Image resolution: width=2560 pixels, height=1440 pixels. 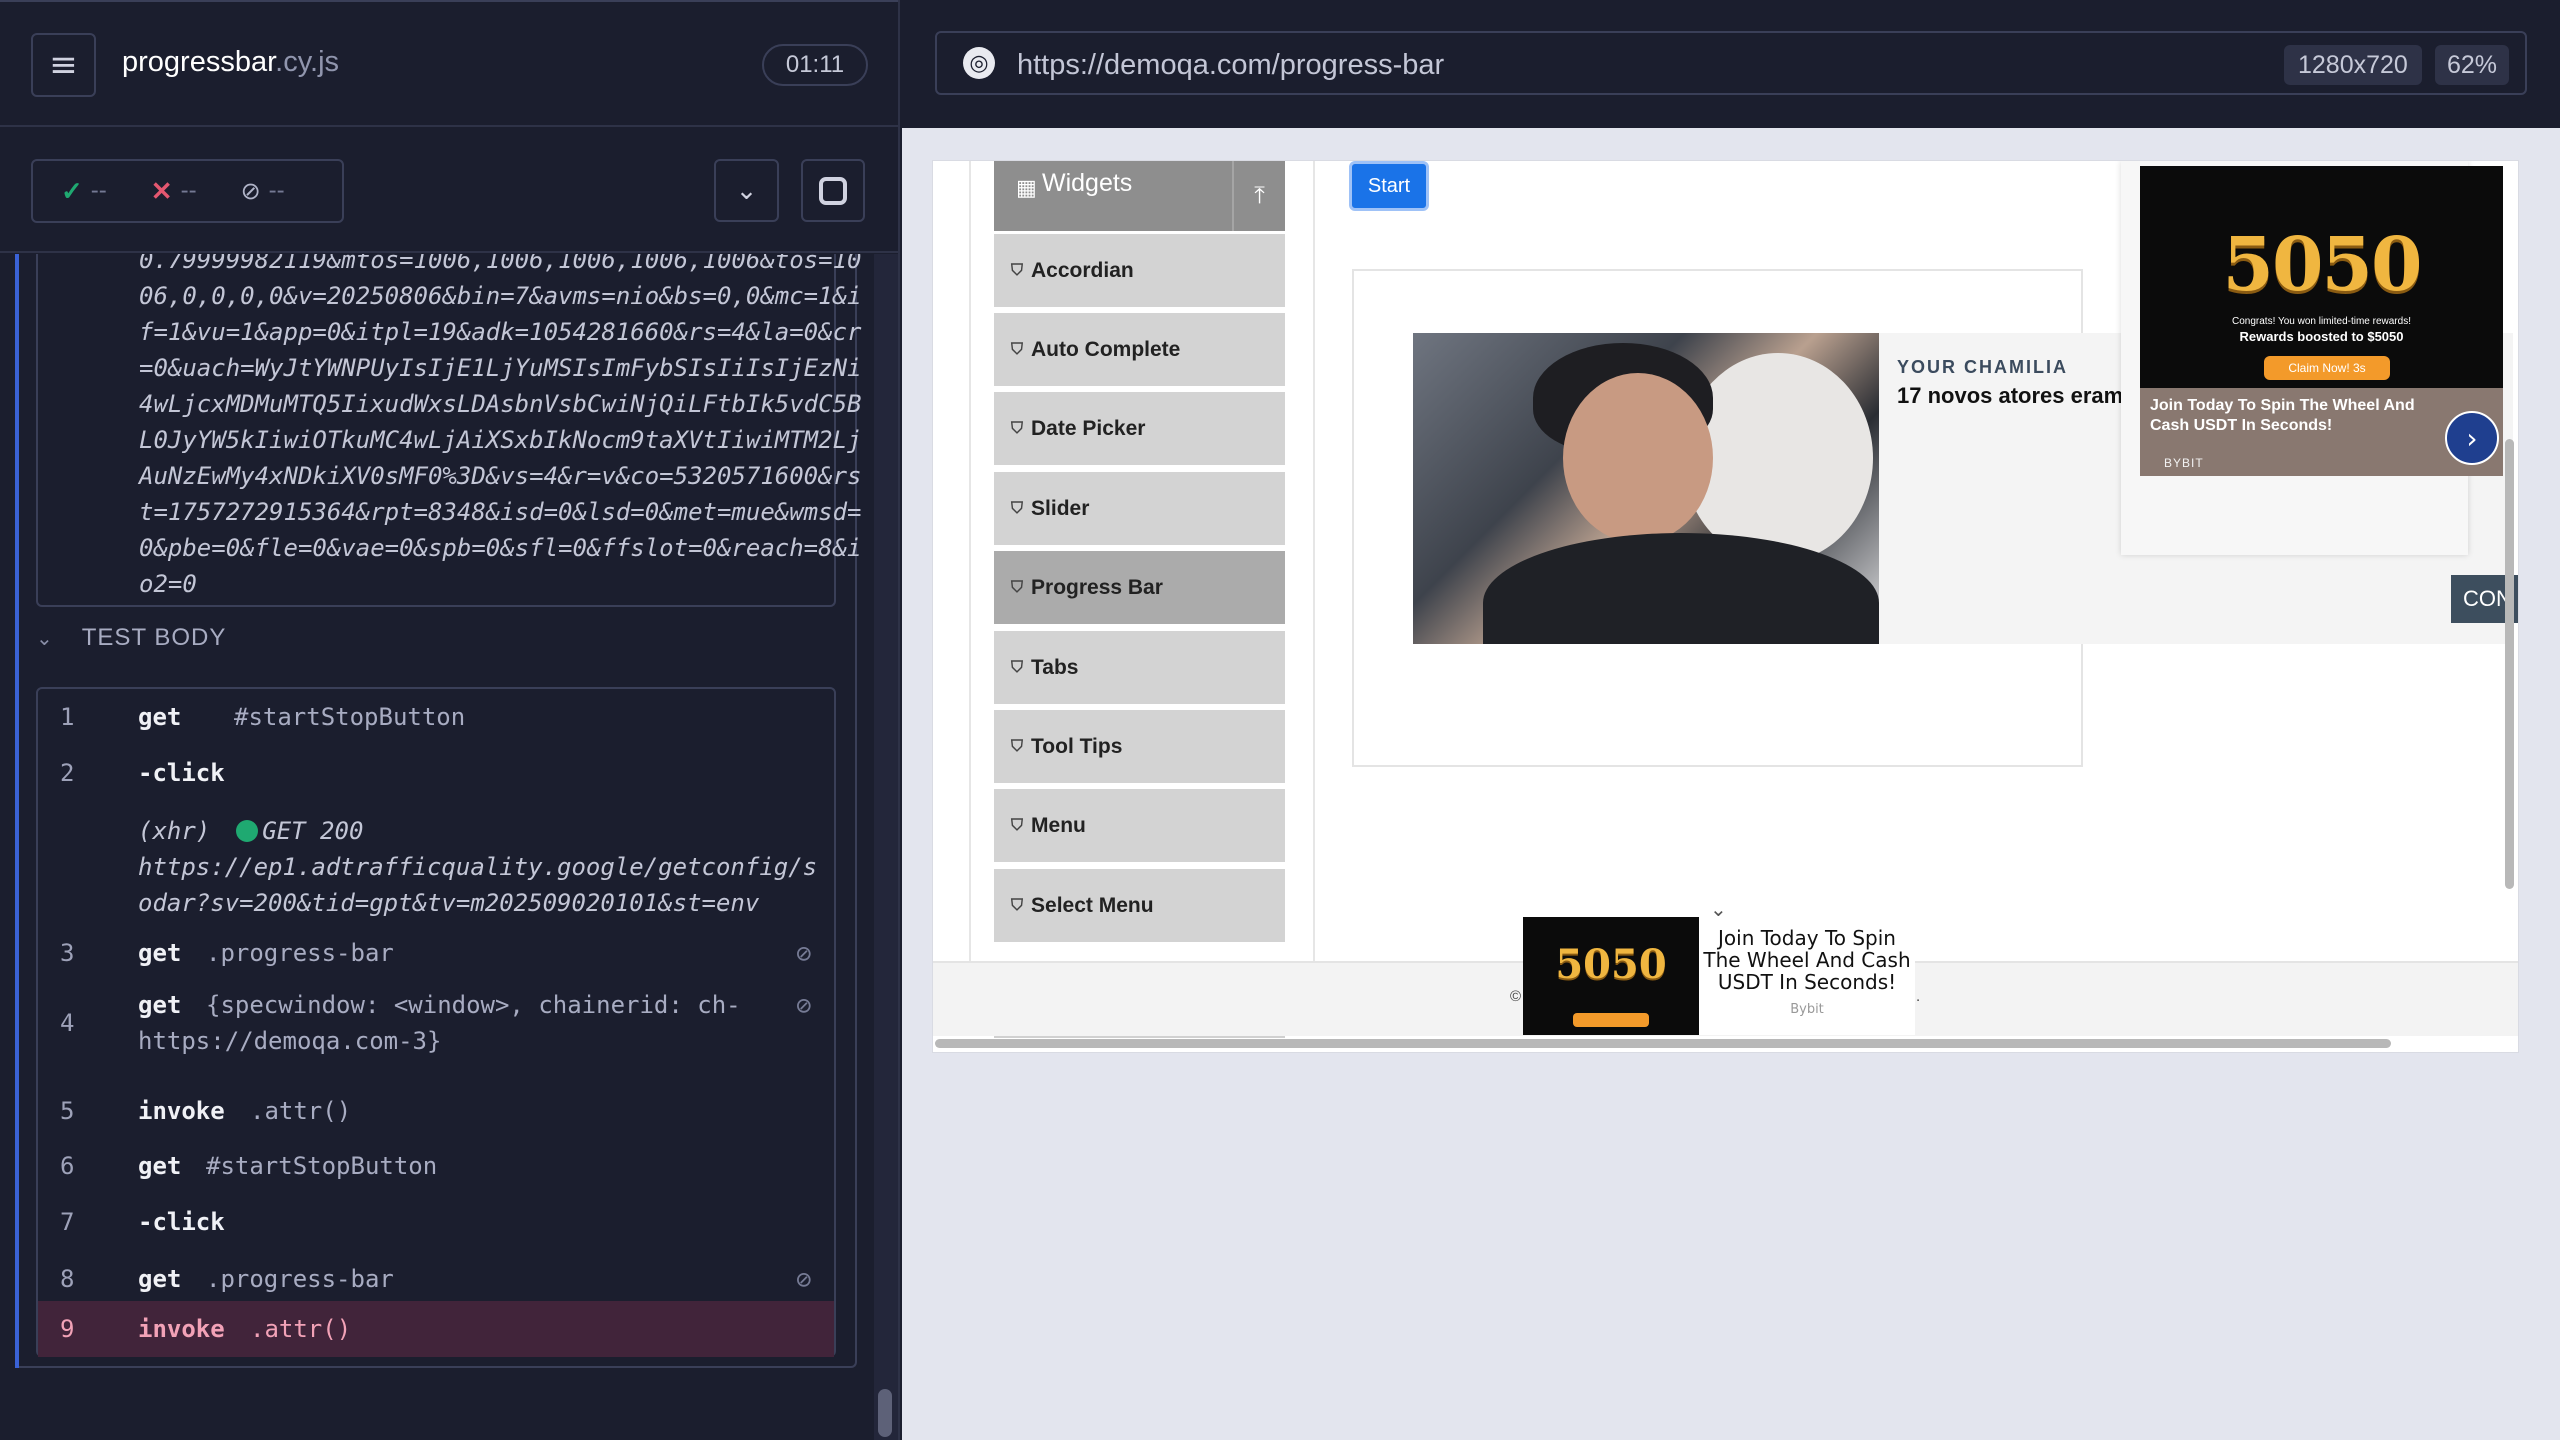 I want to click on menu-item-tool-tips: ⛉ Tool Tips, so click(x=1139, y=745).